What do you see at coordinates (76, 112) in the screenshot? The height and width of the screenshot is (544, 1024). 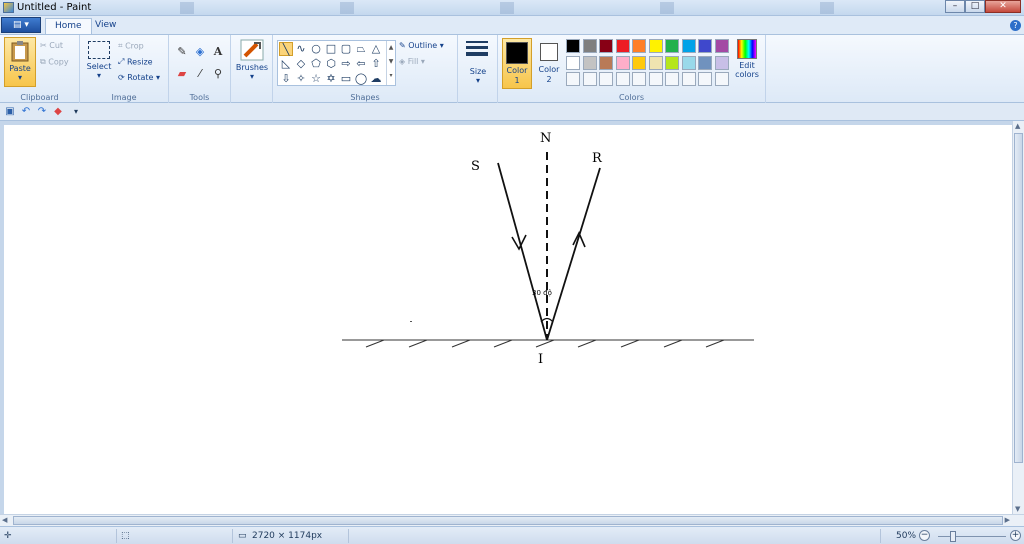 I see `customize-toolbar-icon: ▾` at bounding box center [76, 112].